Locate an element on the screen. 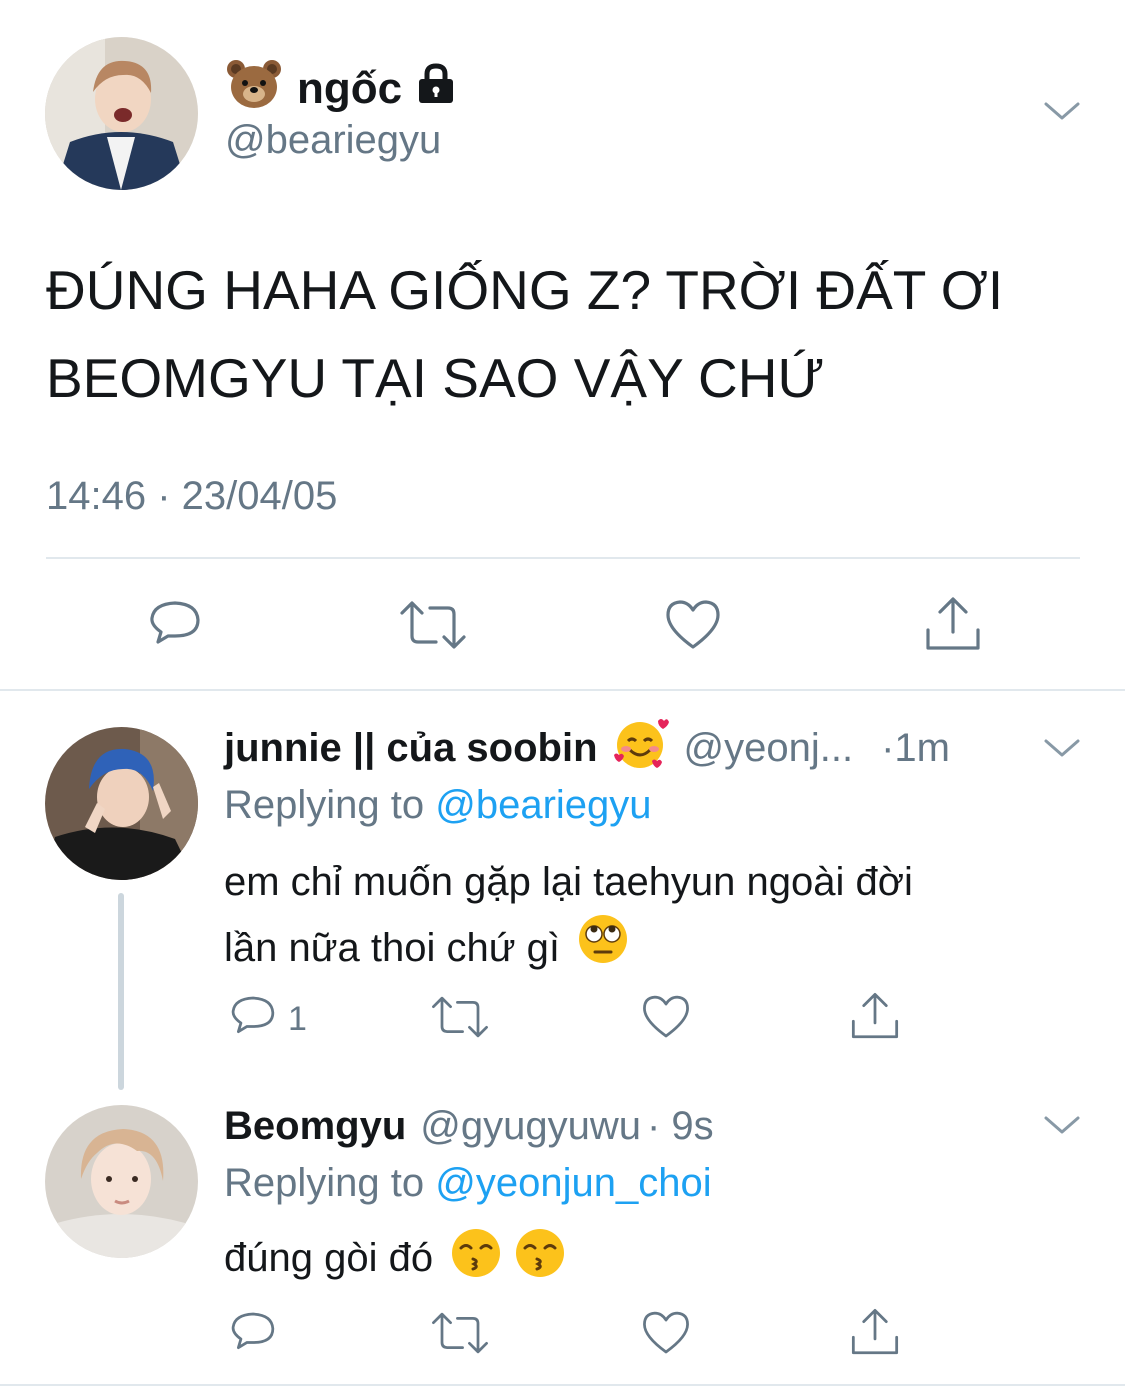 This screenshot has width=1125, height=1387. reply1-retweet-icon is located at coordinates (460, 1019).